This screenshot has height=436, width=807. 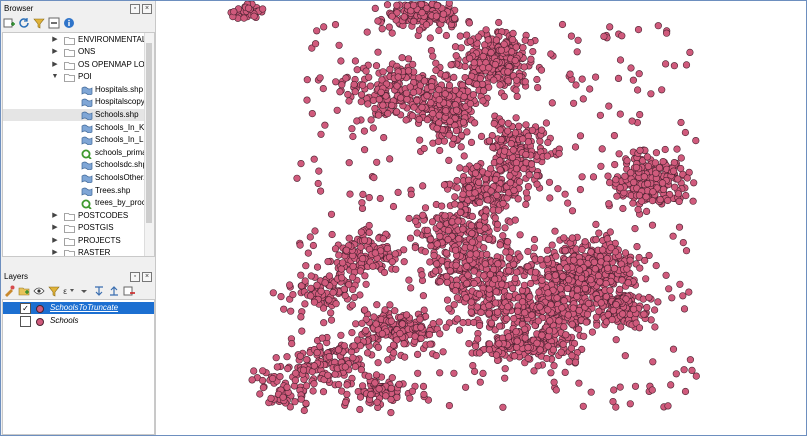 What do you see at coordinates (9, 291) in the screenshot?
I see `style-brush-icon` at bounding box center [9, 291].